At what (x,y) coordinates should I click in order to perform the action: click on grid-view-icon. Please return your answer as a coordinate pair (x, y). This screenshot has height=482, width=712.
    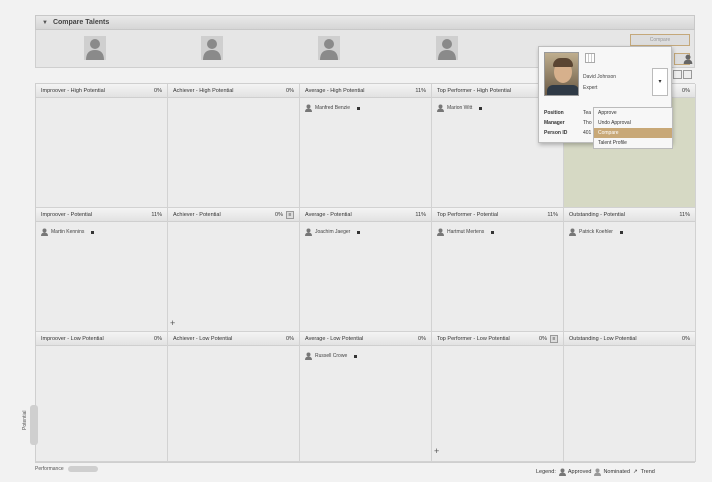
    Looking at the image, I should click on (677, 74).